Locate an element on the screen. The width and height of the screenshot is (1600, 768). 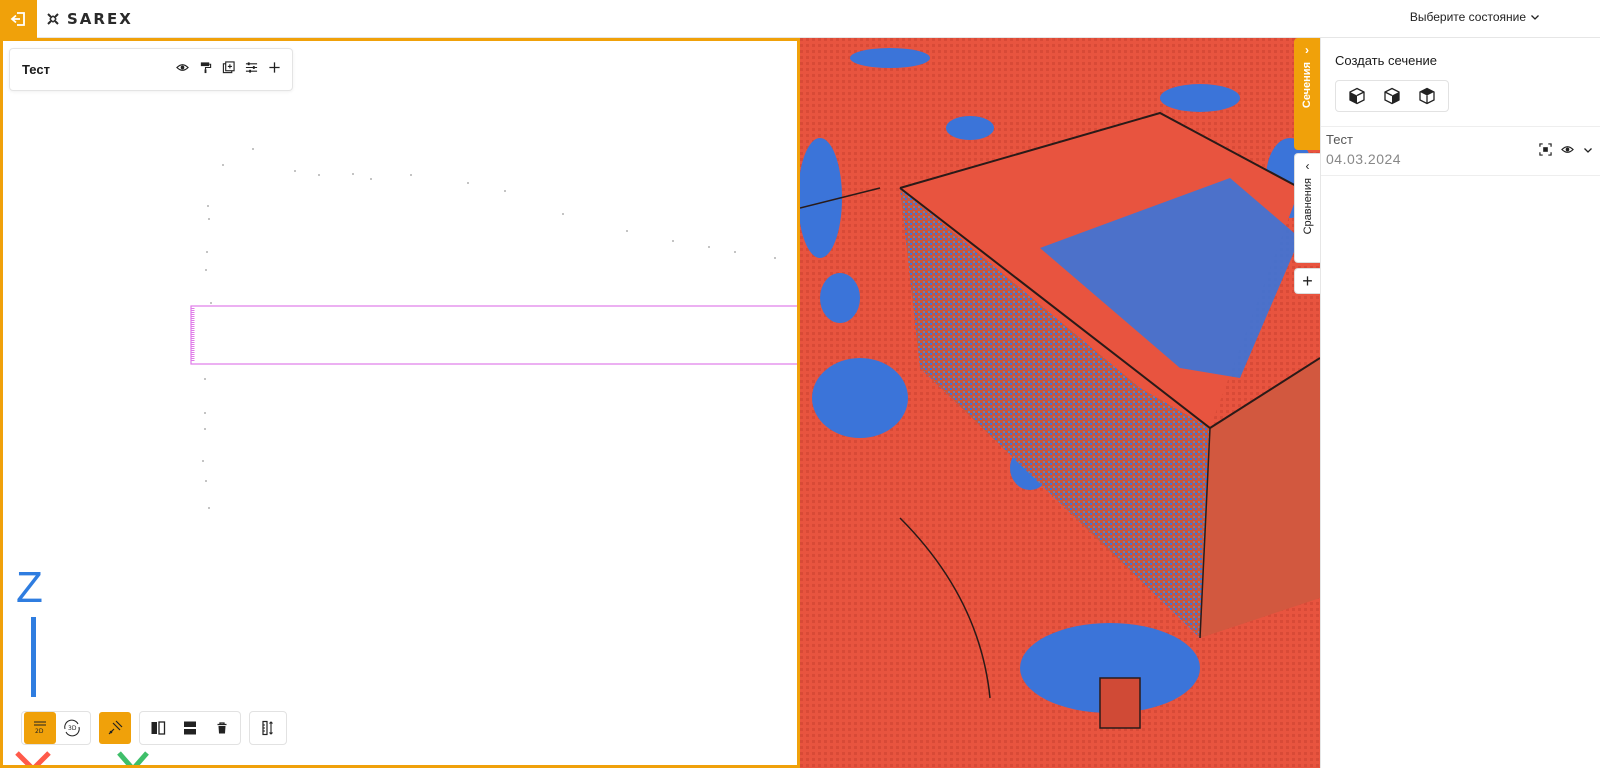
view-mode-group: 2D 3D is located at coordinates (56, 728).